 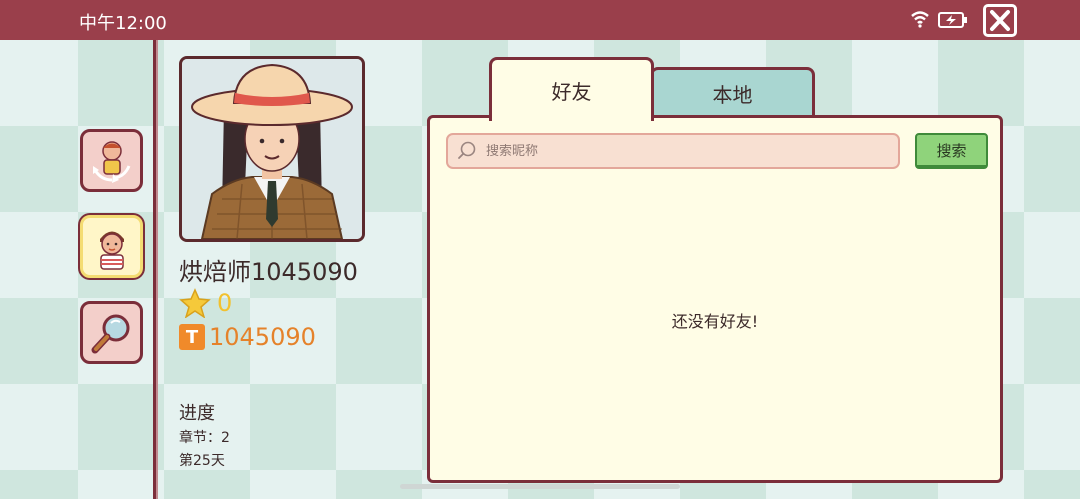 I want to click on status-time: 中午12:00, so click(x=123, y=23).